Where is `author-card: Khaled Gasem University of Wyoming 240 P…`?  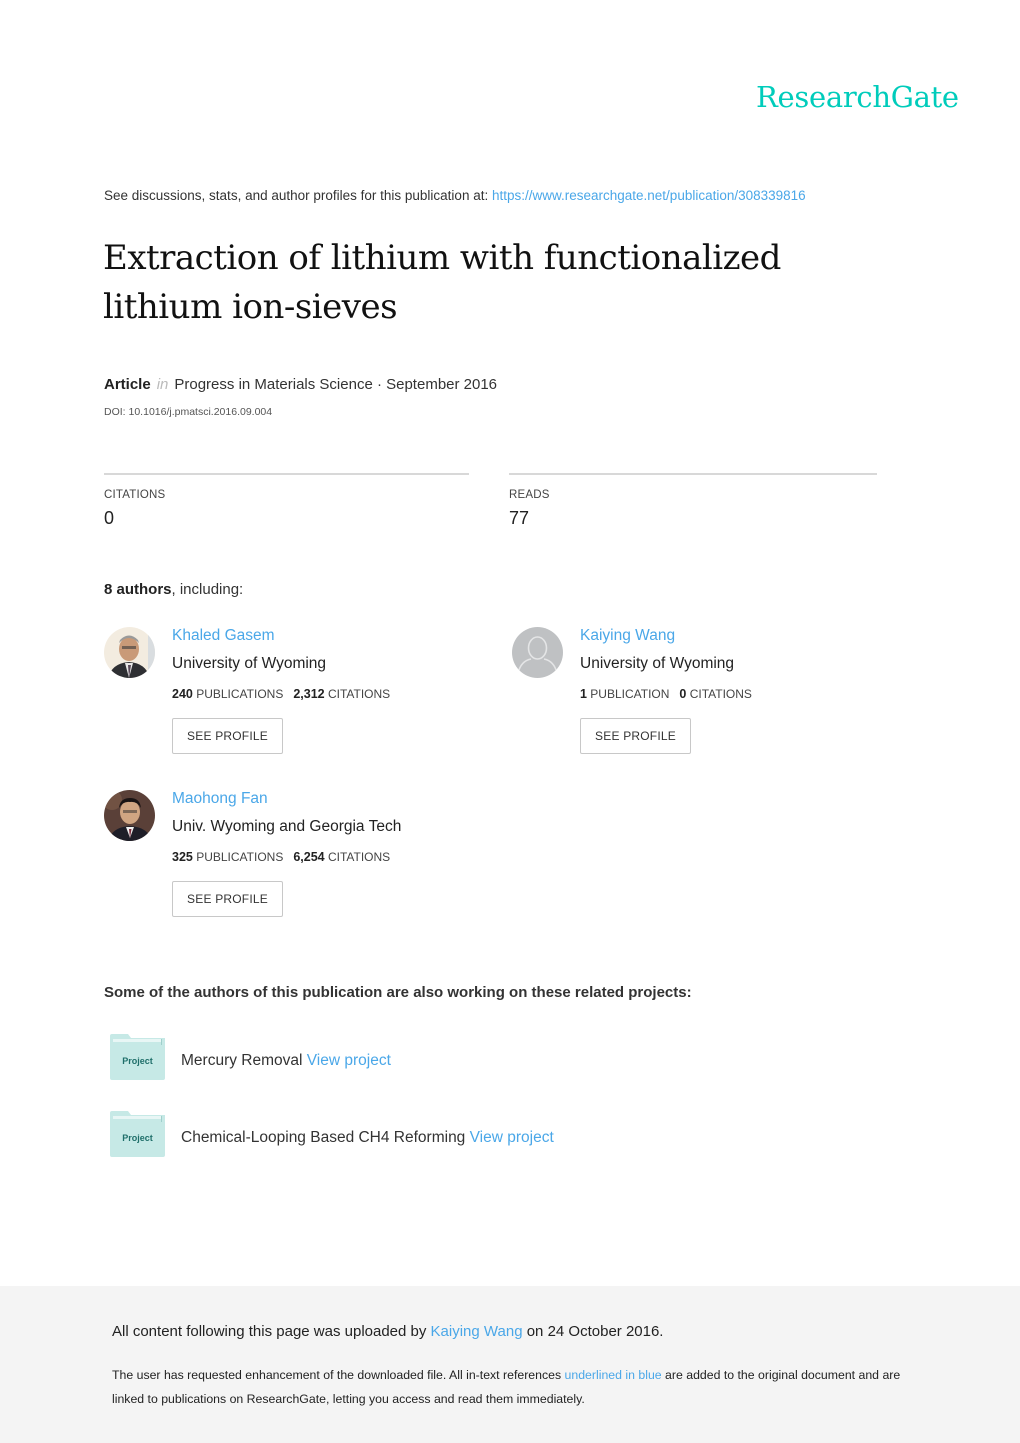
author-card: Khaled Gasem University of Wyoming 240 P… is located at coordinates (284, 697).